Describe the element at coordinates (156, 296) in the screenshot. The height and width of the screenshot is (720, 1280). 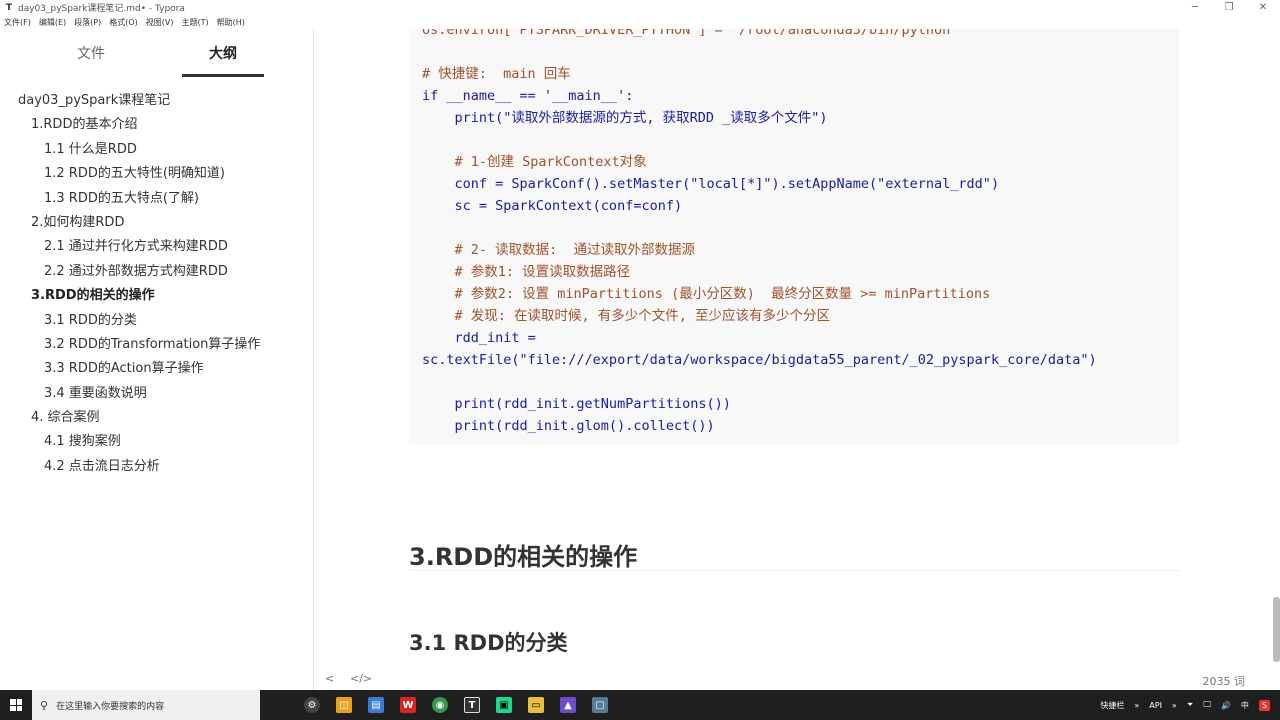
I see `outline-item-active: 3.RDD的相关的操作` at that location.